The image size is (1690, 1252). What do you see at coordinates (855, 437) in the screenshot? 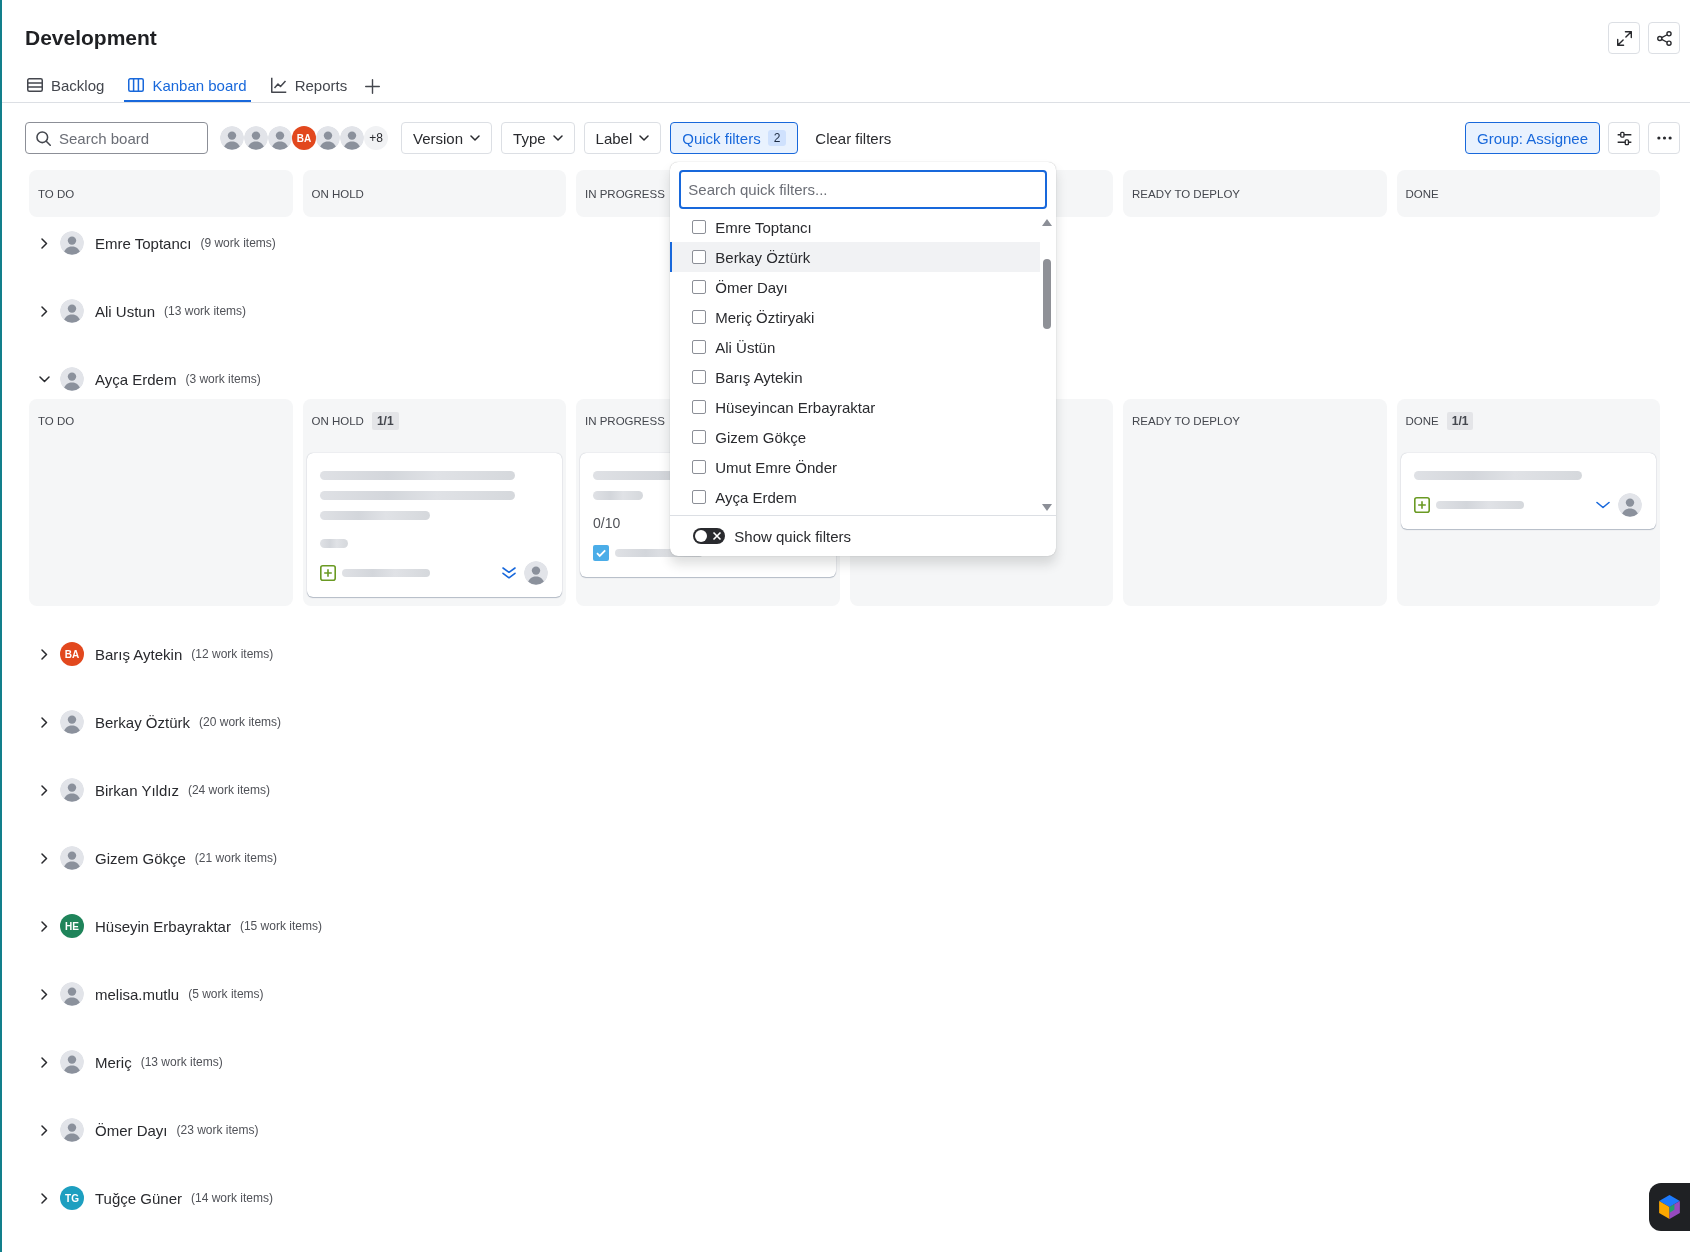
I see `filter-option: Gizem Gökçe` at bounding box center [855, 437].